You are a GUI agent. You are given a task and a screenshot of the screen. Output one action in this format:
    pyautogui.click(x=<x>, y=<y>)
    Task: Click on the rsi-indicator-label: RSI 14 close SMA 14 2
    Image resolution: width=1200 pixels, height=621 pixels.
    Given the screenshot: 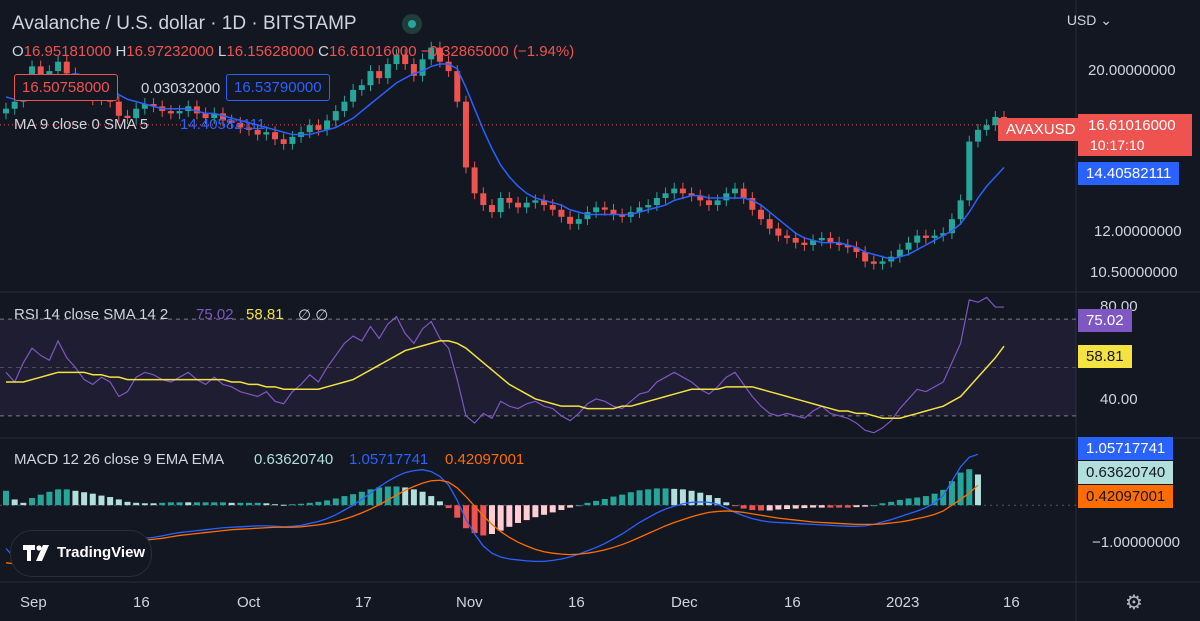 What is the action you would take?
    pyautogui.click(x=91, y=314)
    